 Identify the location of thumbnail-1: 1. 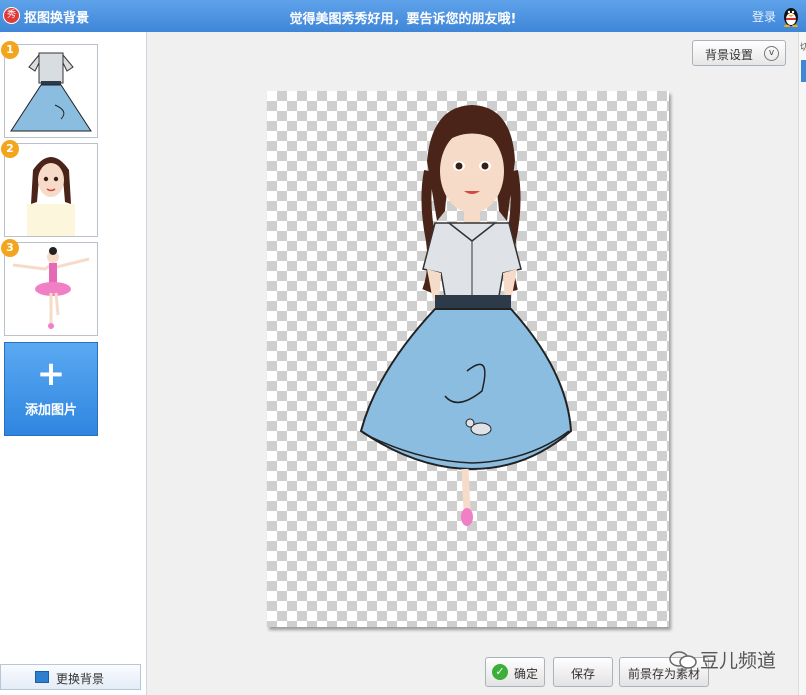
(49, 89).